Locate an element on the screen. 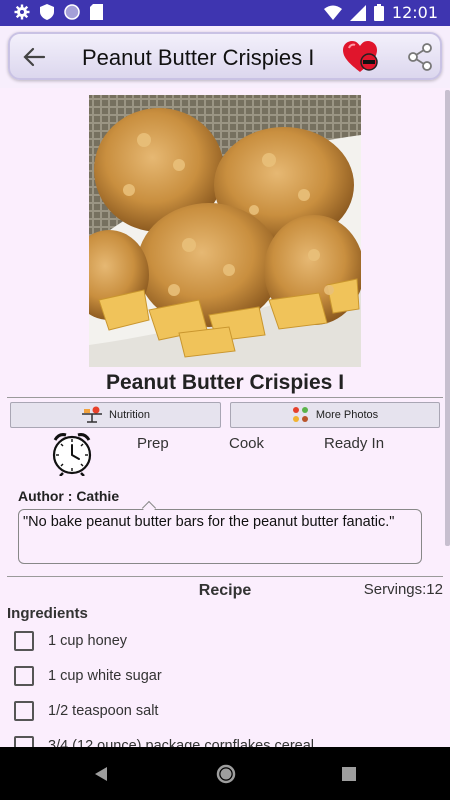 The image size is (450, 800). scale-icon is located at coordinates (92, 414).